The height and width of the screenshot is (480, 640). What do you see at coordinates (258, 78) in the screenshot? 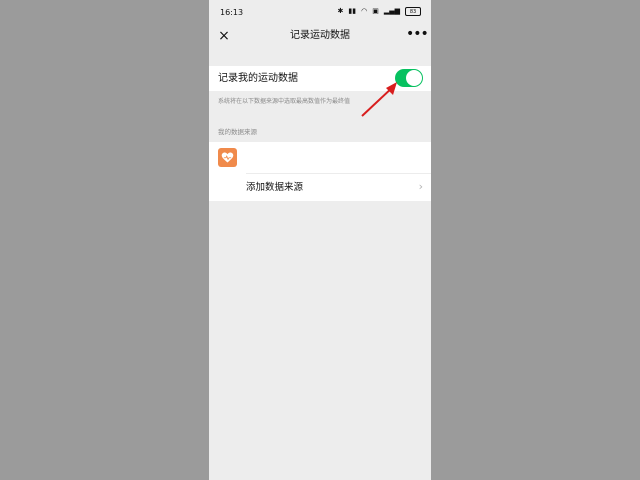
I see `record-toggle-label: 记录我的运动数据` at bounding box center [258, 78].